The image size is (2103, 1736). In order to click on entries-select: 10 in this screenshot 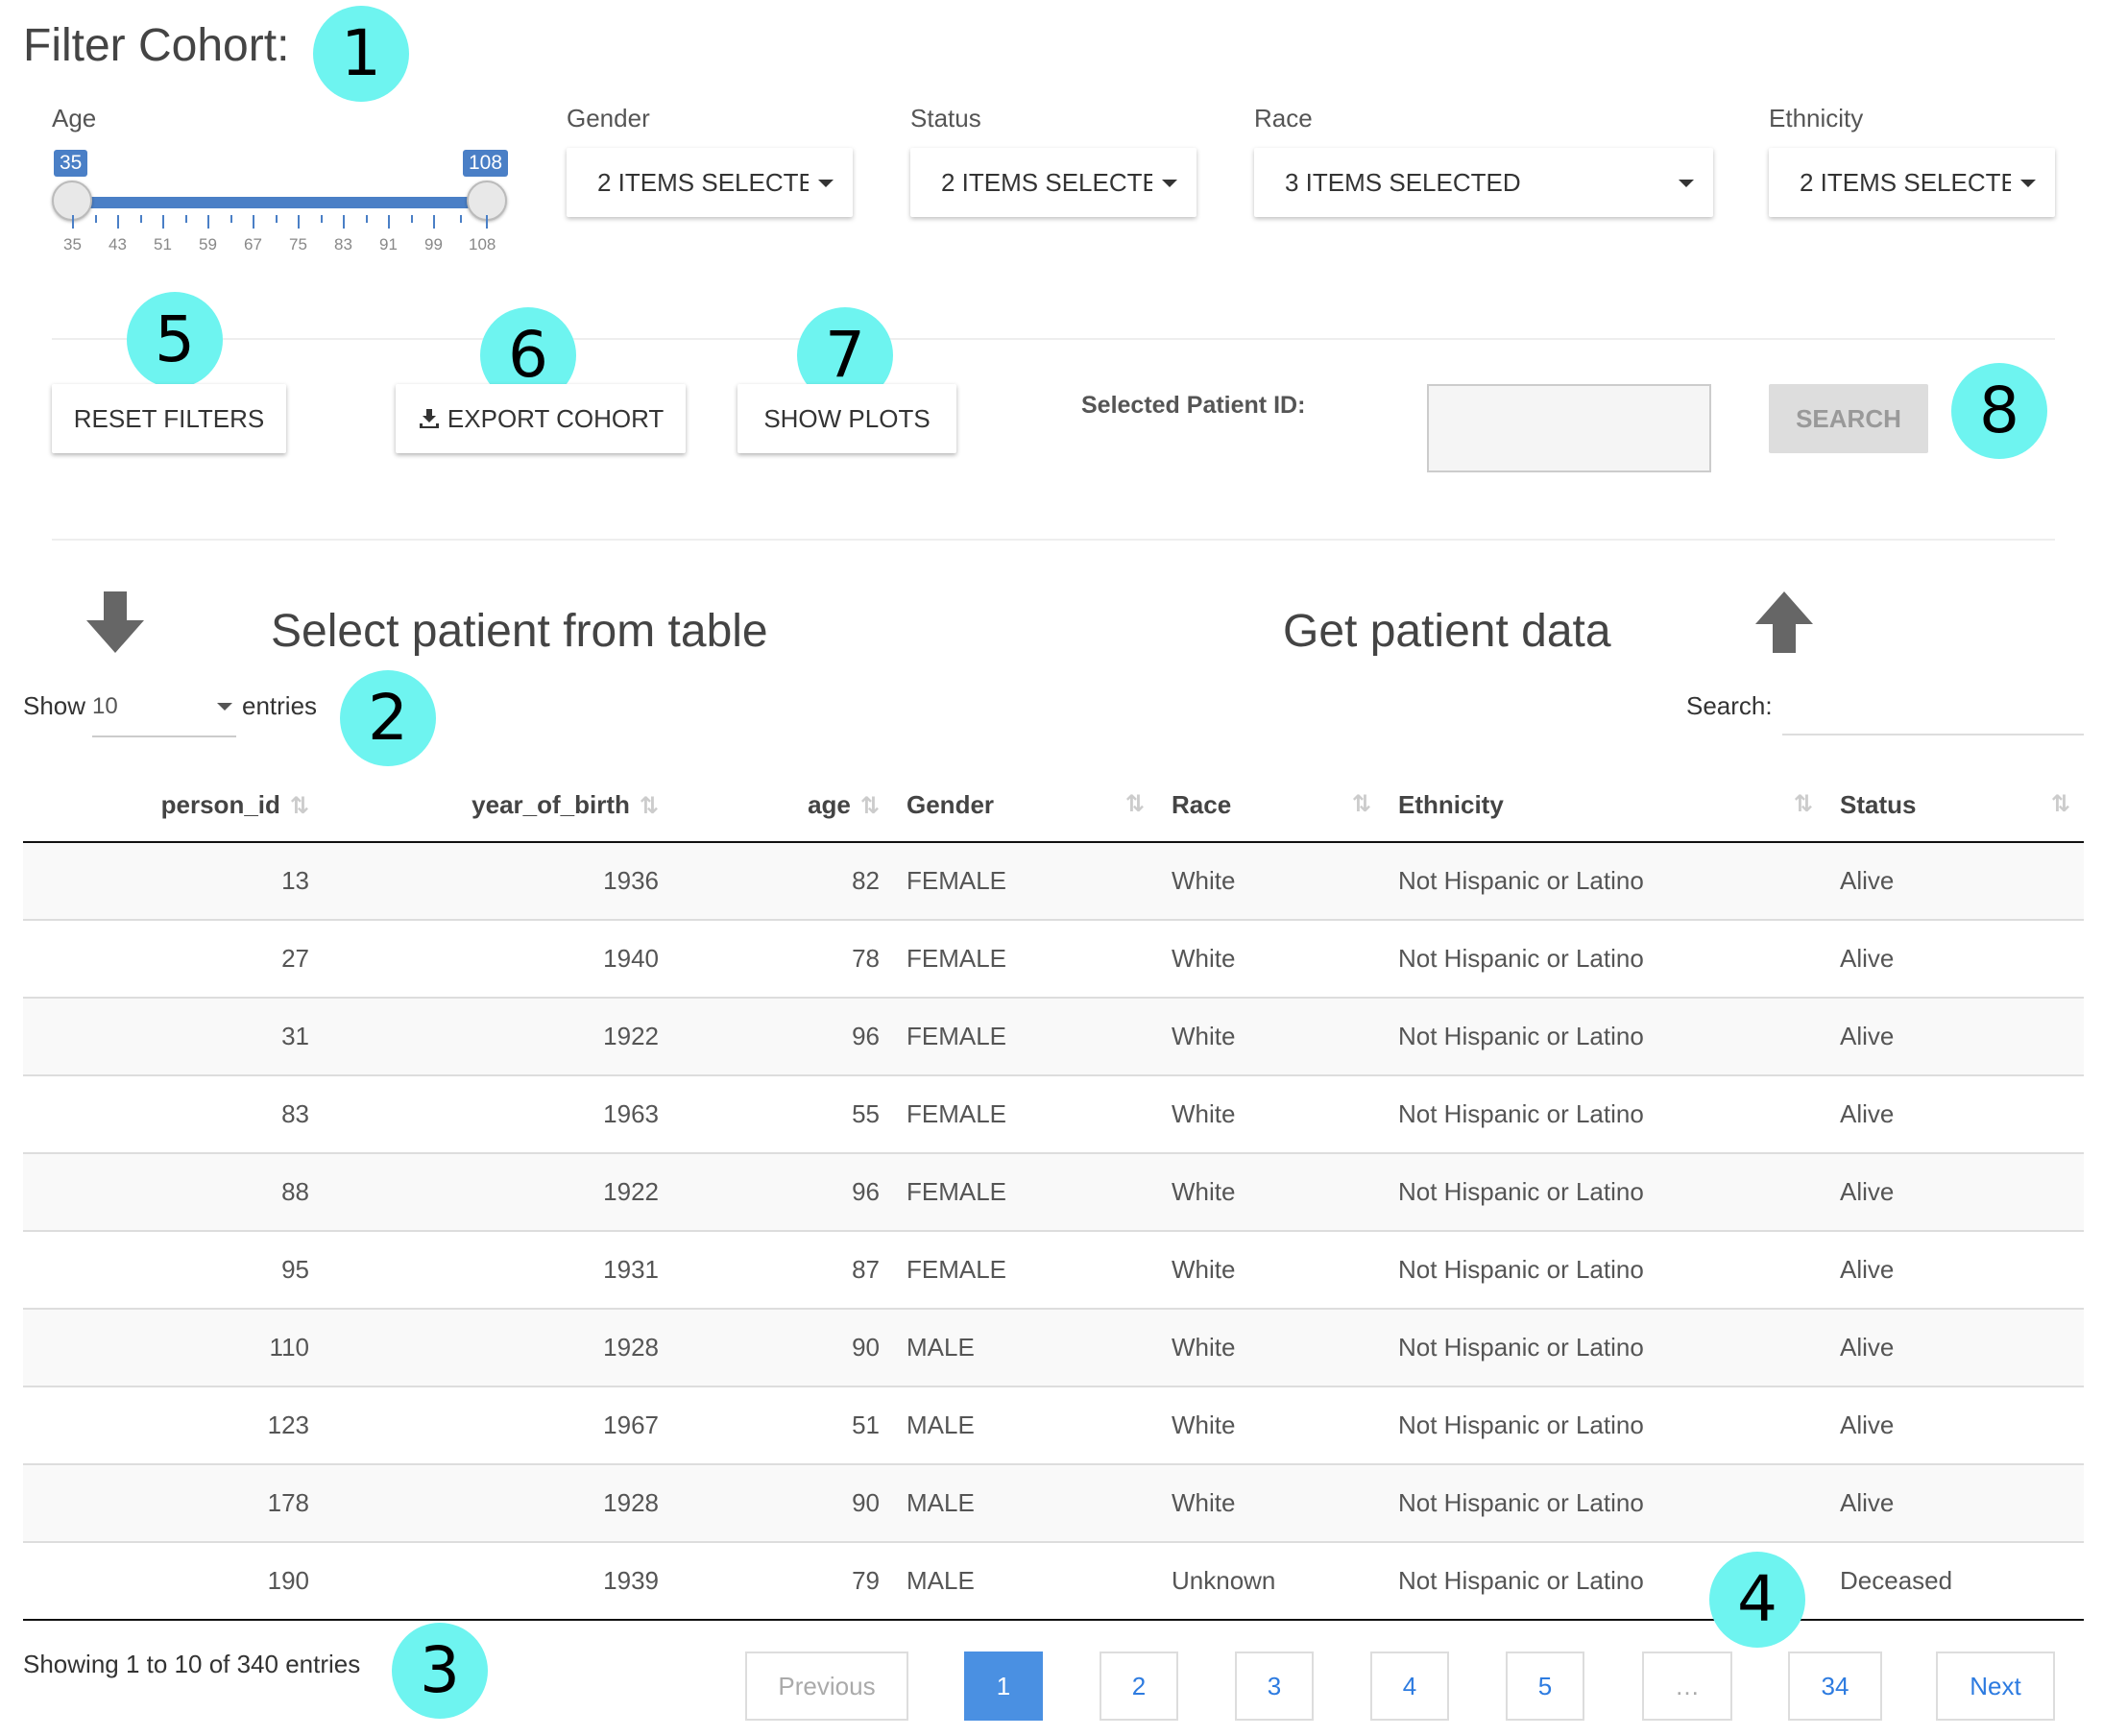, I will do `click(164, 712)`.